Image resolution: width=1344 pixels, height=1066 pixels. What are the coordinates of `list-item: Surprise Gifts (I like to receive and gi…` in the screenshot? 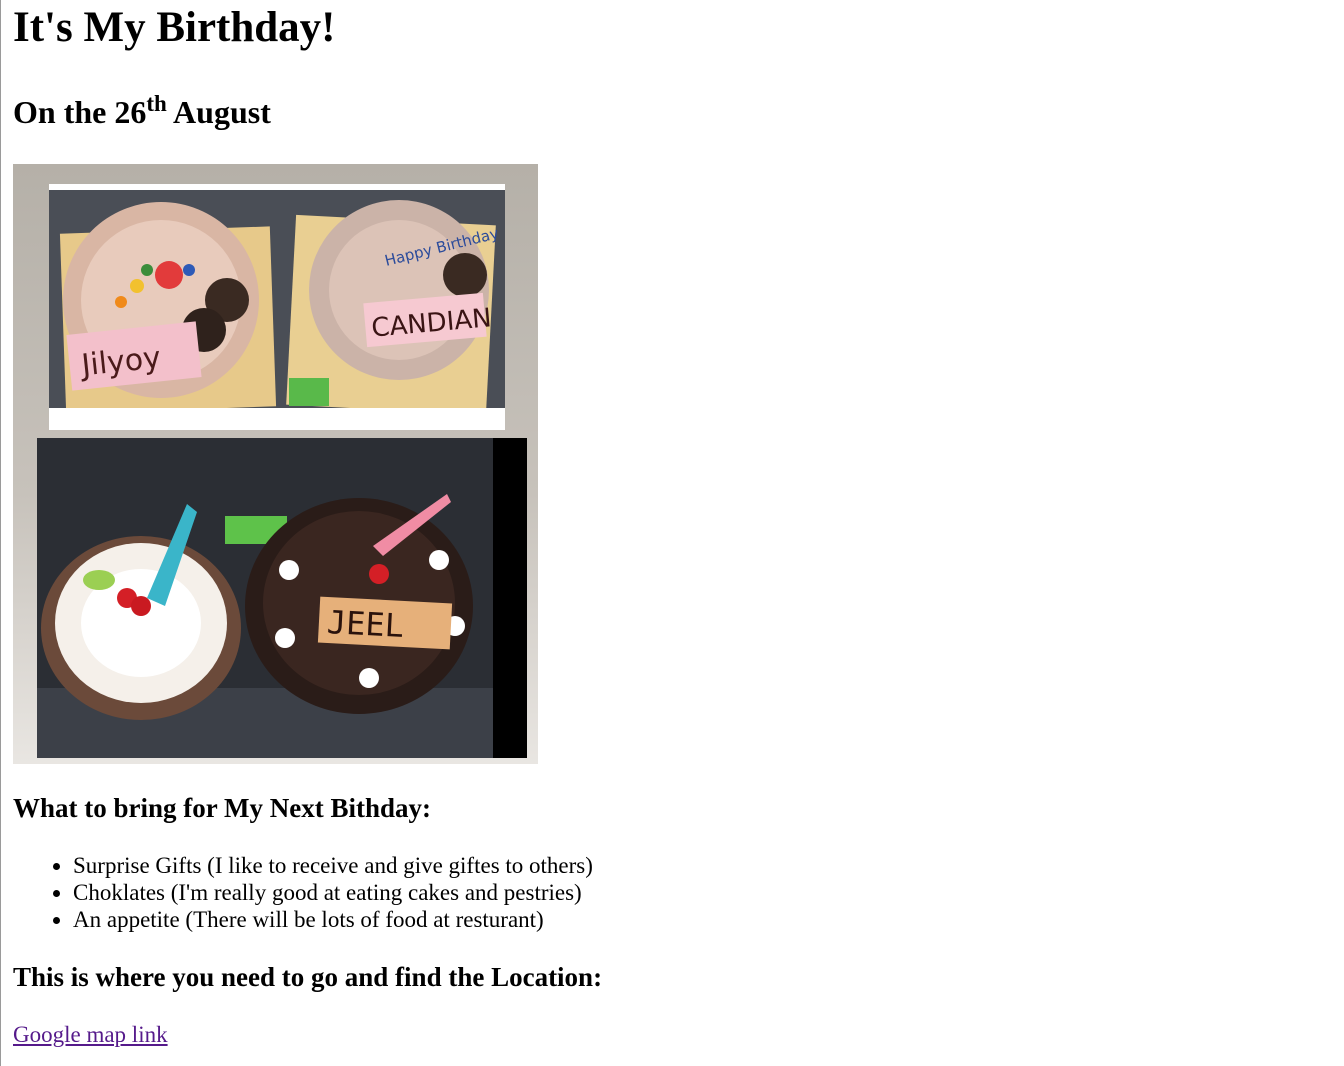 It's located at (708, 865).